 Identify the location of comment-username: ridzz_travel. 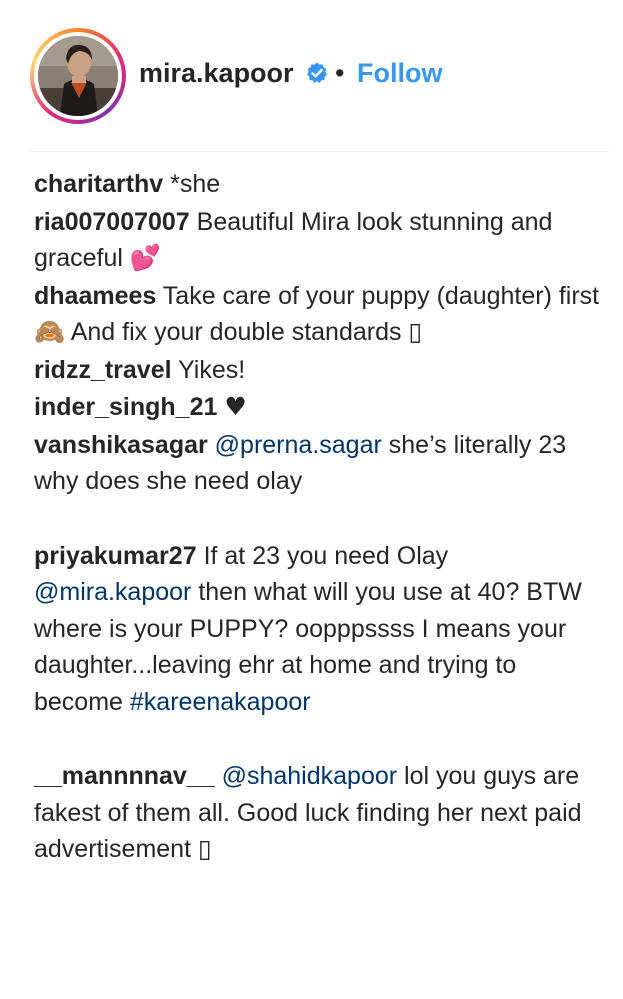
(103, 370).